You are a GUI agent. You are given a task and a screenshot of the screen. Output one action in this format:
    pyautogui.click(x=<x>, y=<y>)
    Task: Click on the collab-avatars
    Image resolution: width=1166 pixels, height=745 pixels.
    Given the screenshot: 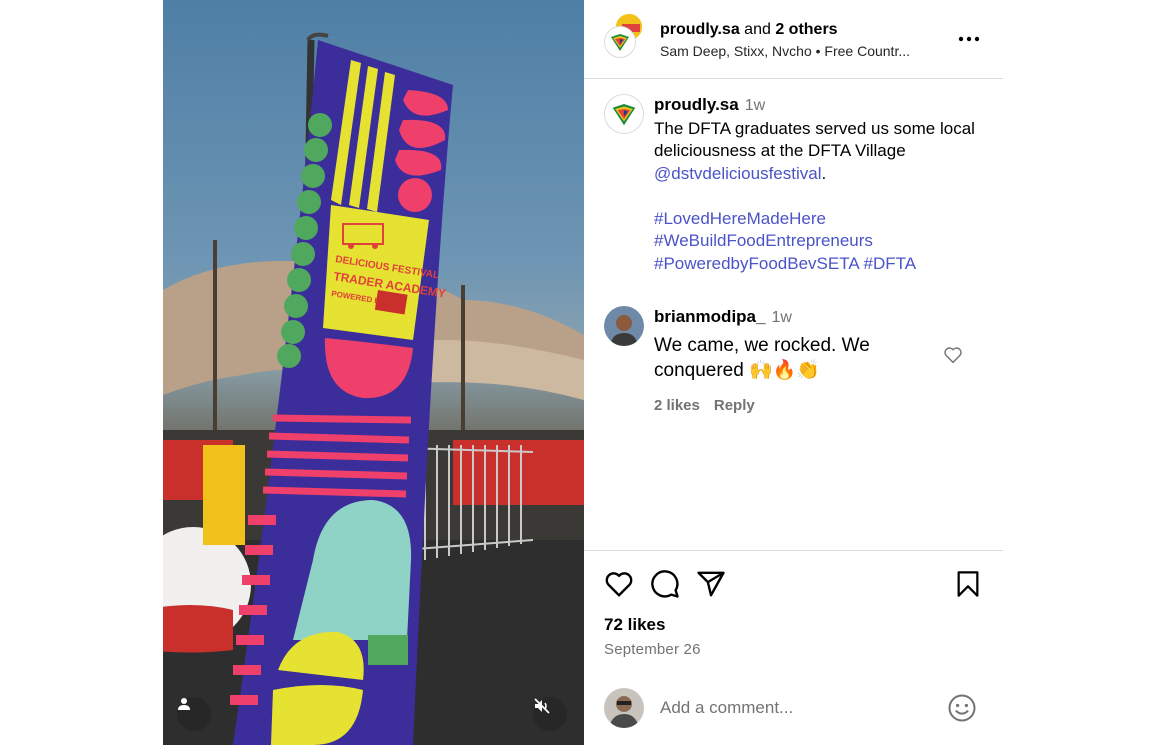 What is the action you would take?
    pyautogui.click(x=625, y=36)
    